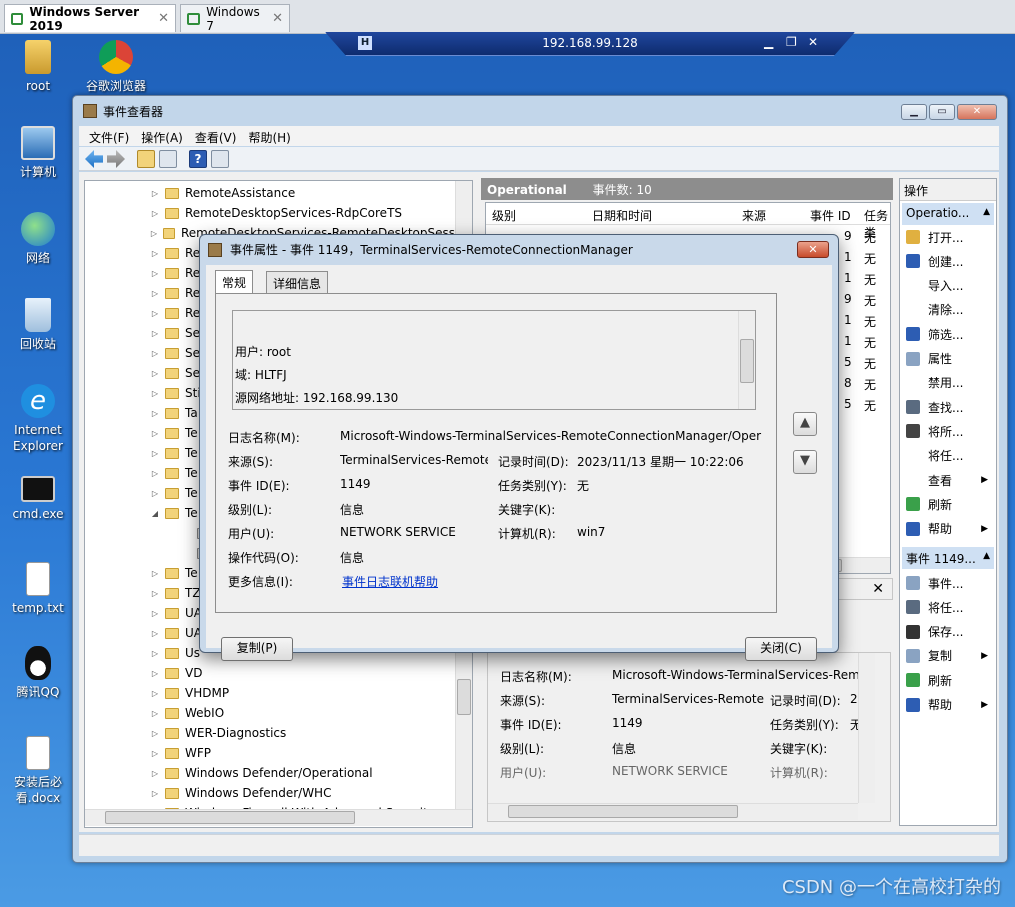 Image resolution: width=1015 pixels, height=907 pixels. Describe the element at coordinates (38, 239) in the screenshot. I see `desktop-icon-network: 网络` at that location.